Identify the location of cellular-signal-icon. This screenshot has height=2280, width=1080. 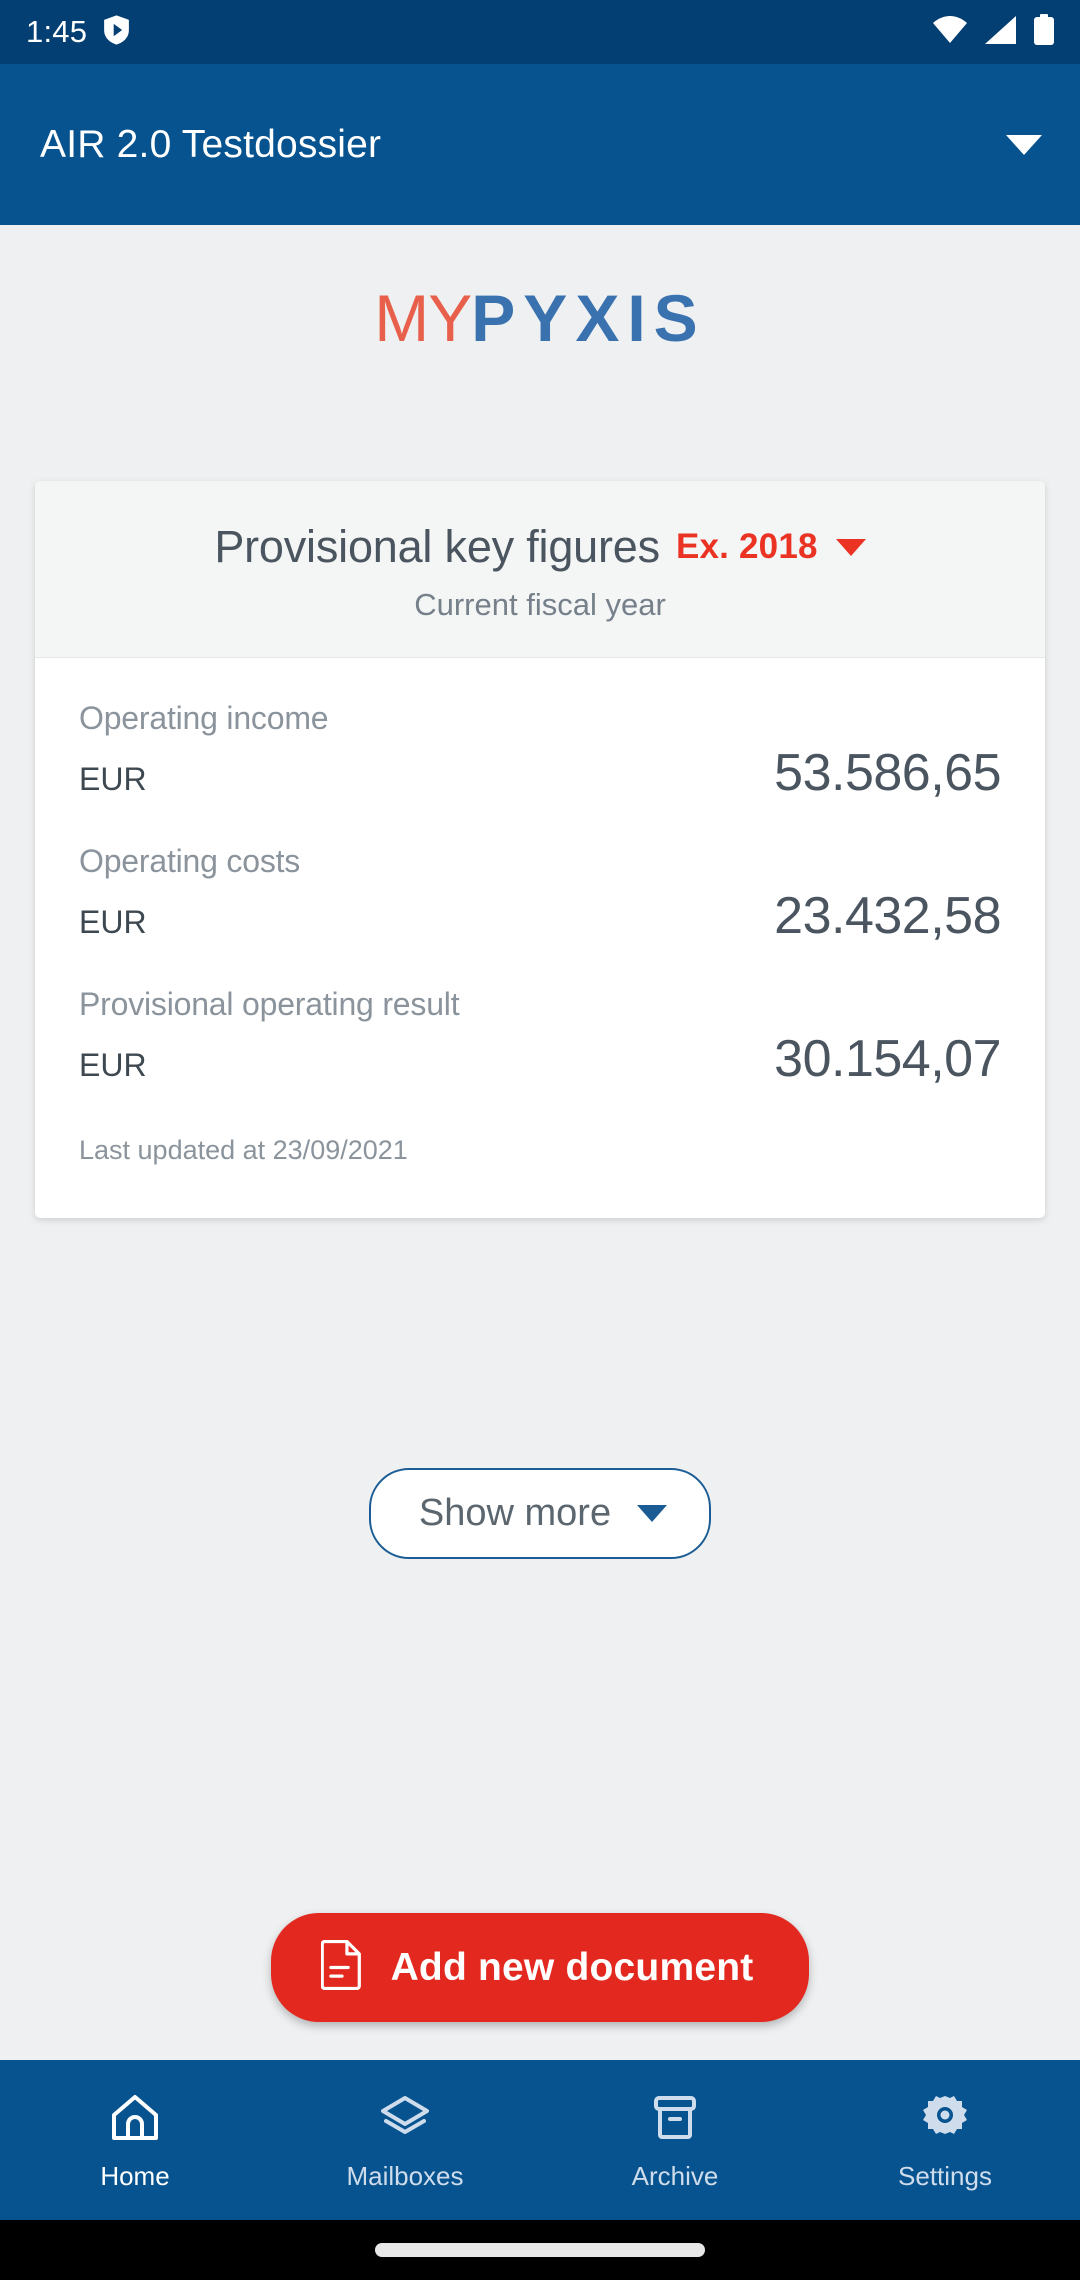
(1000, 32).